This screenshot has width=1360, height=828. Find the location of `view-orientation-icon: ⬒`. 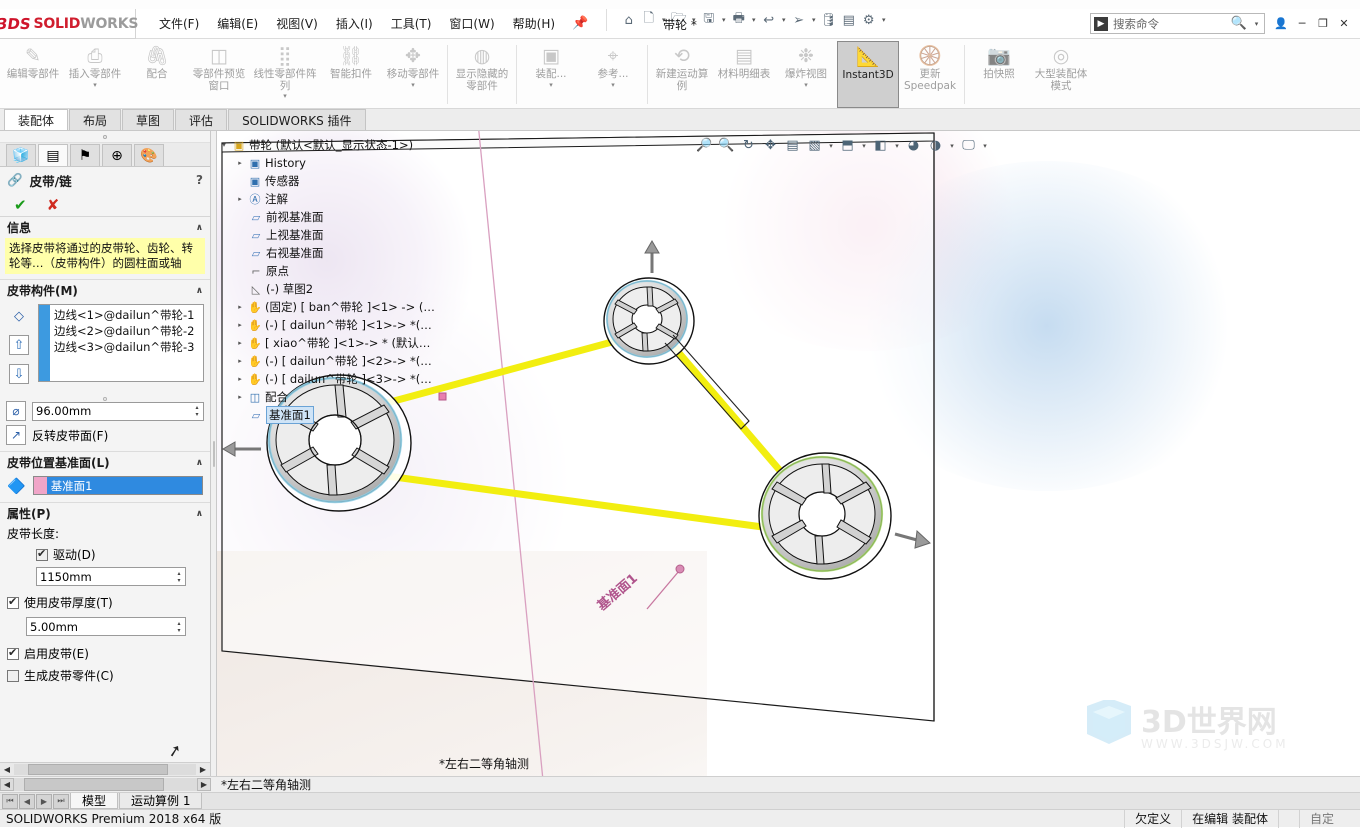

view-orientation-icon: ⬒ is located at coordinates (847, 145).